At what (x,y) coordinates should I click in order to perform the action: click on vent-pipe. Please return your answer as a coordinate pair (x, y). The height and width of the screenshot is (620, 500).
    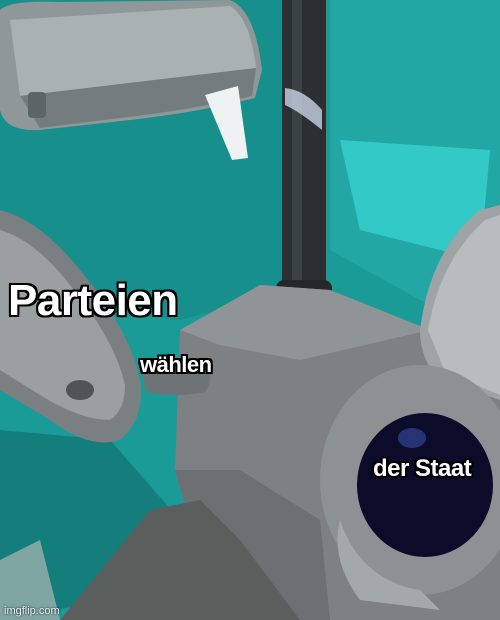
    Looking at the image, I should click on (304, 150).